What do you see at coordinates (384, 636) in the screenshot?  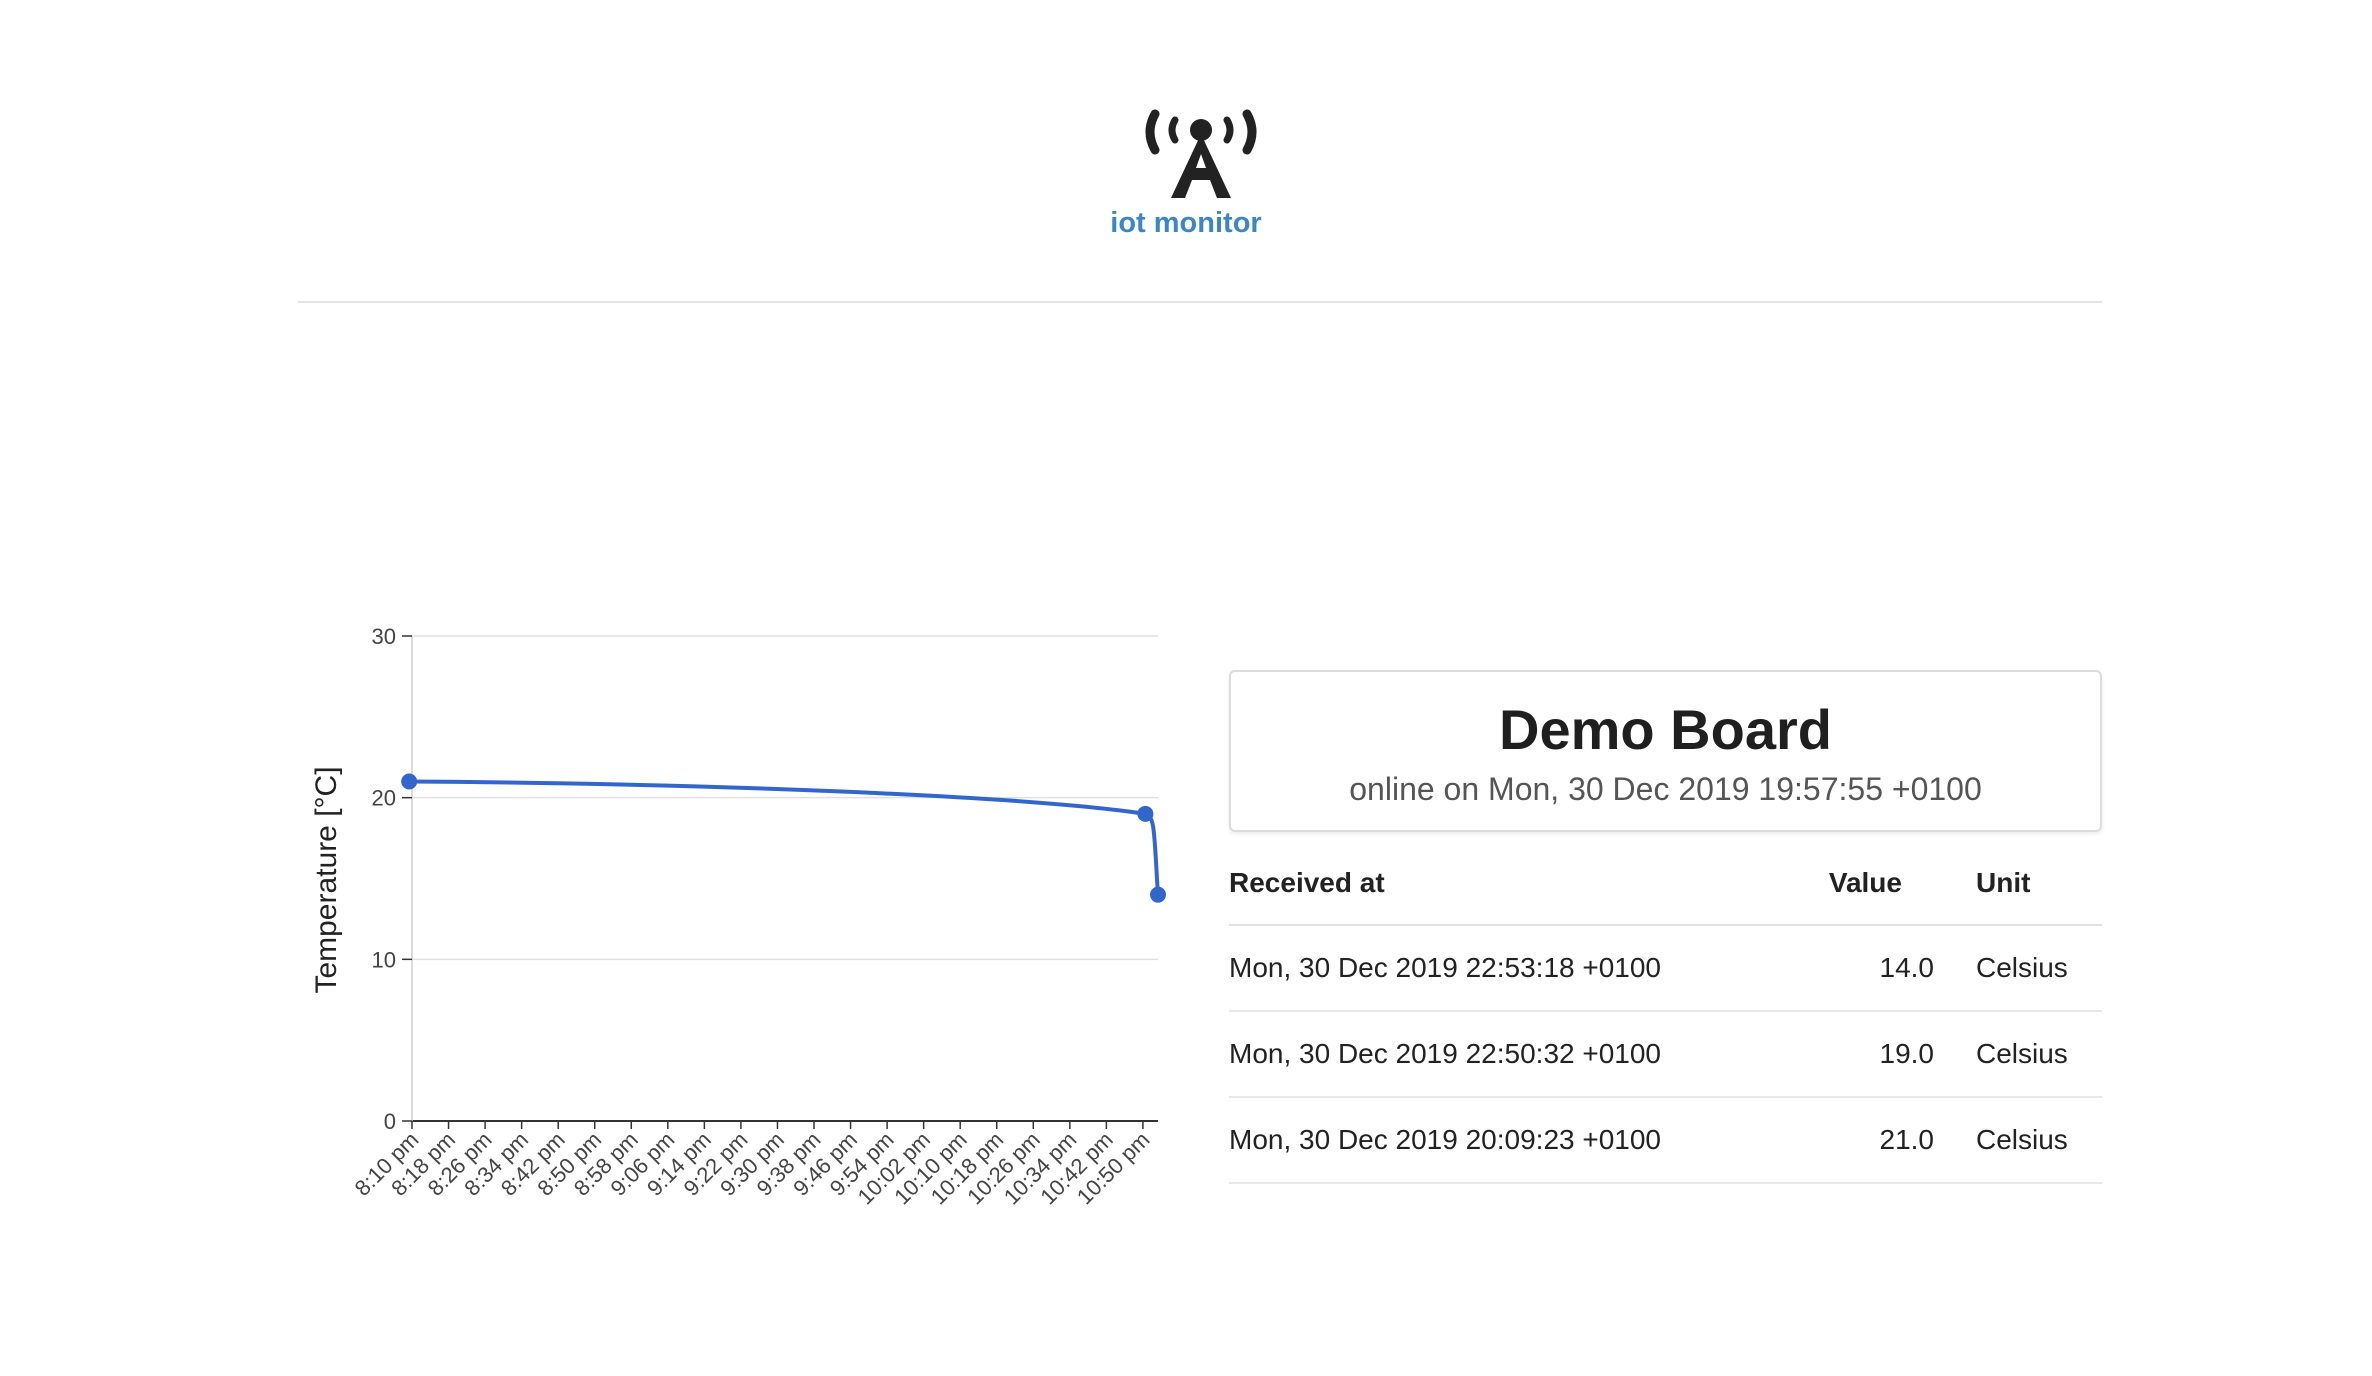 I see `y-tick-label: 30` at bounding box center [384, 636].